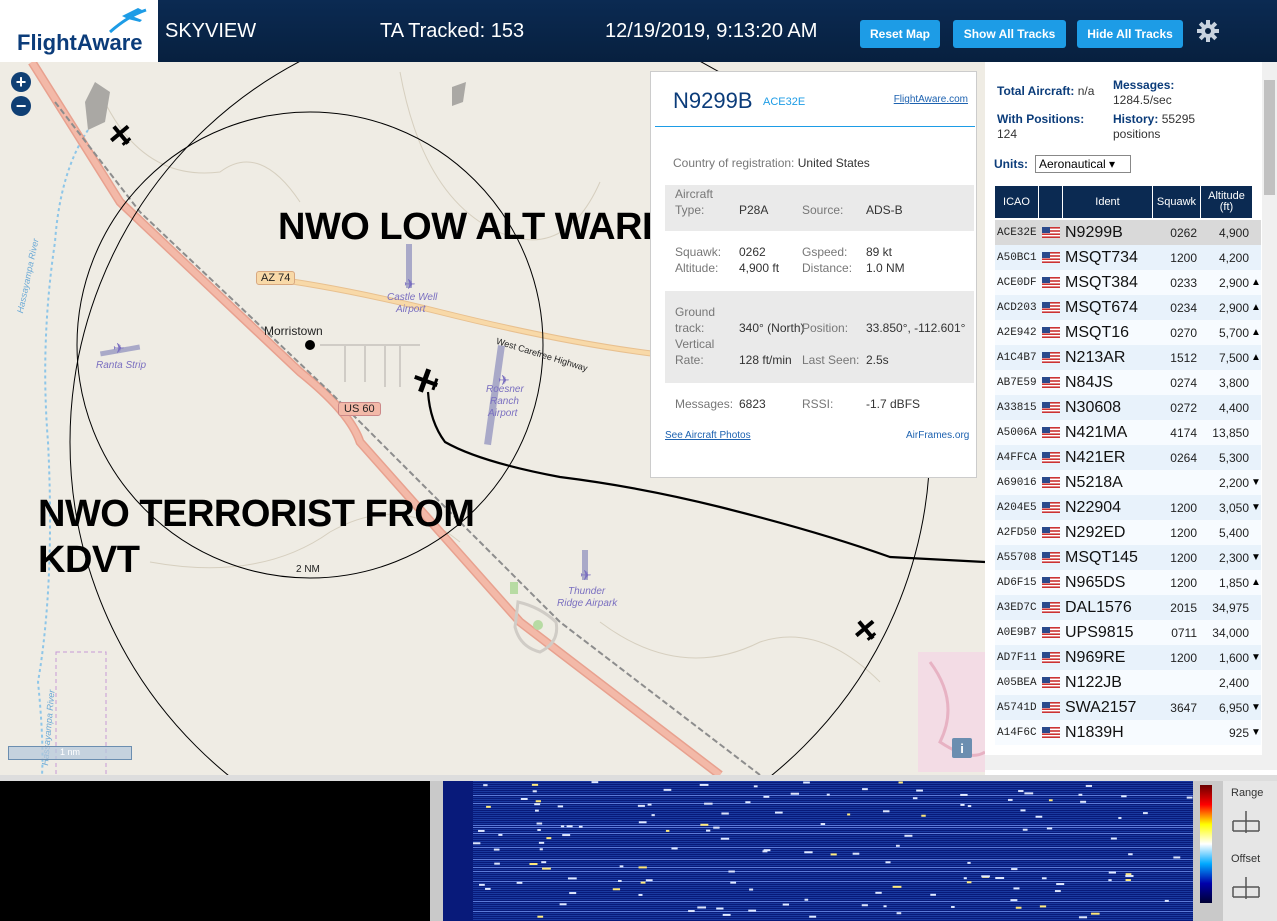 This screenshot has height=921, width=1277. What do you see at coordinates (900, 34) in the screenshot?
I see `reset-map-button: Reset Map` at bounding box center [900, 34].